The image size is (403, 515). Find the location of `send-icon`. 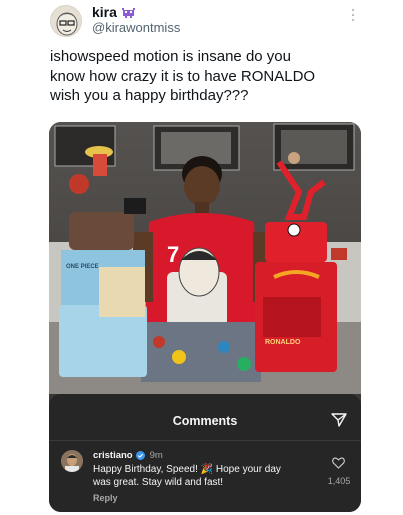

send-icon is located at coordinates (339, 420).